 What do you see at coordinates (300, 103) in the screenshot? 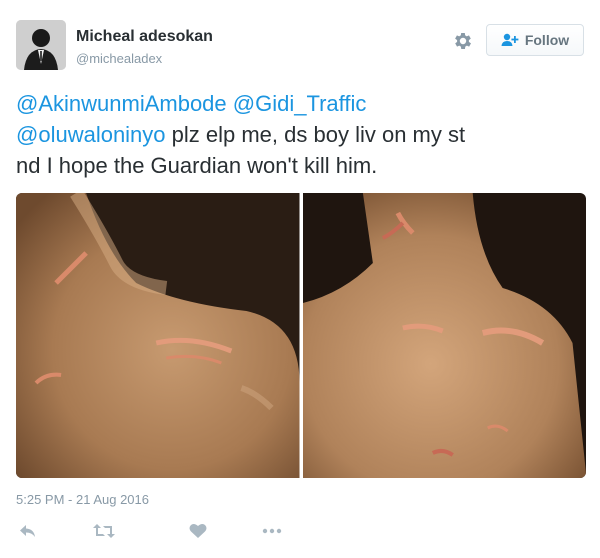
I see `mention-link: @Gidi_Traffic` at bounding box center [300, 103].